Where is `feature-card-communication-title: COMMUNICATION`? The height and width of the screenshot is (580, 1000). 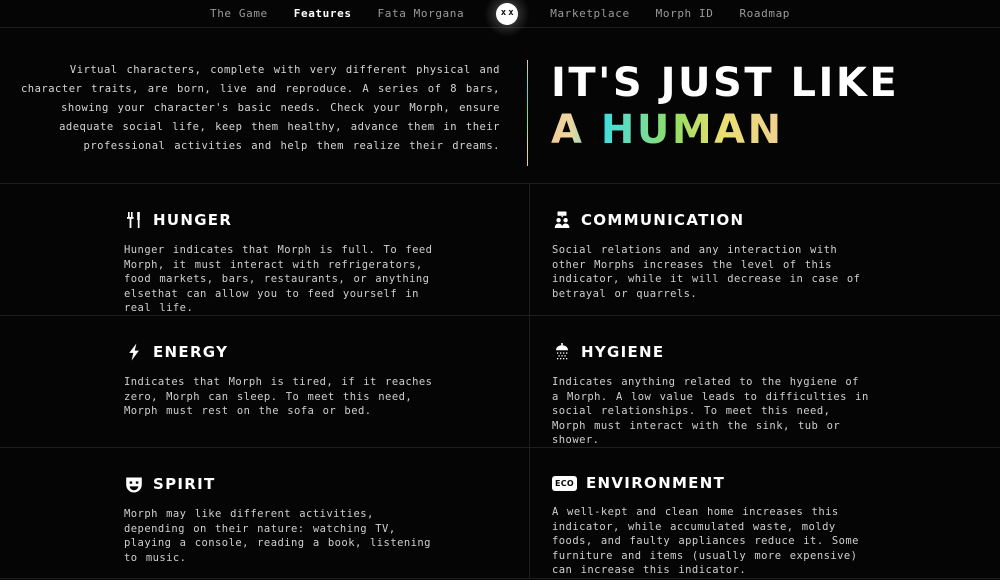 feature-card-communication-title: COMMUNICATION is located at coordinates (663, 220).